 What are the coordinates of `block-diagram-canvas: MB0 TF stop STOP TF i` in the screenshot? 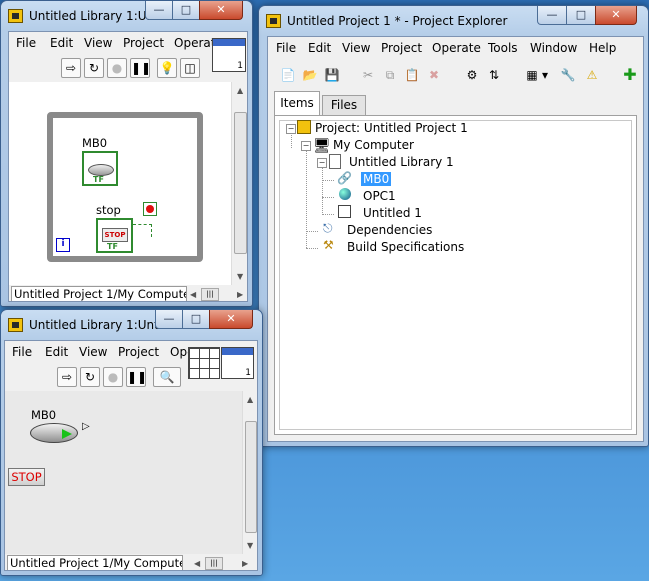 It's located at (120, 183).